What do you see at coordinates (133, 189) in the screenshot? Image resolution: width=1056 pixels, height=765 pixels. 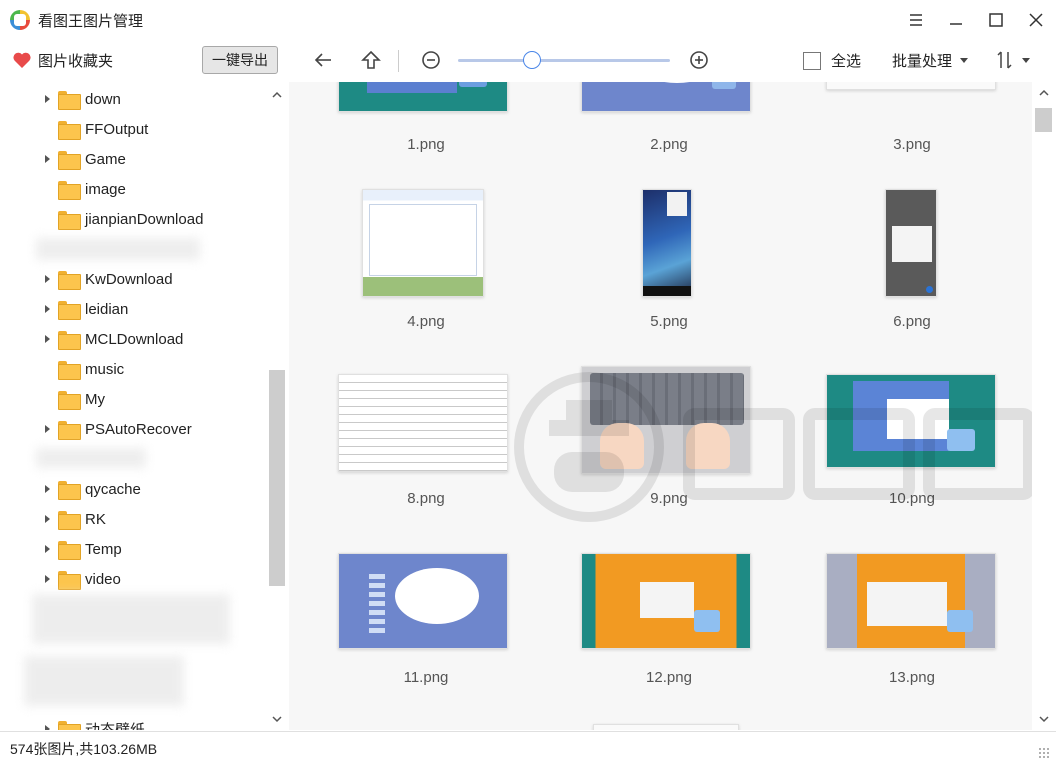 I see `folder-item: image` at bounding box center [133, 189].